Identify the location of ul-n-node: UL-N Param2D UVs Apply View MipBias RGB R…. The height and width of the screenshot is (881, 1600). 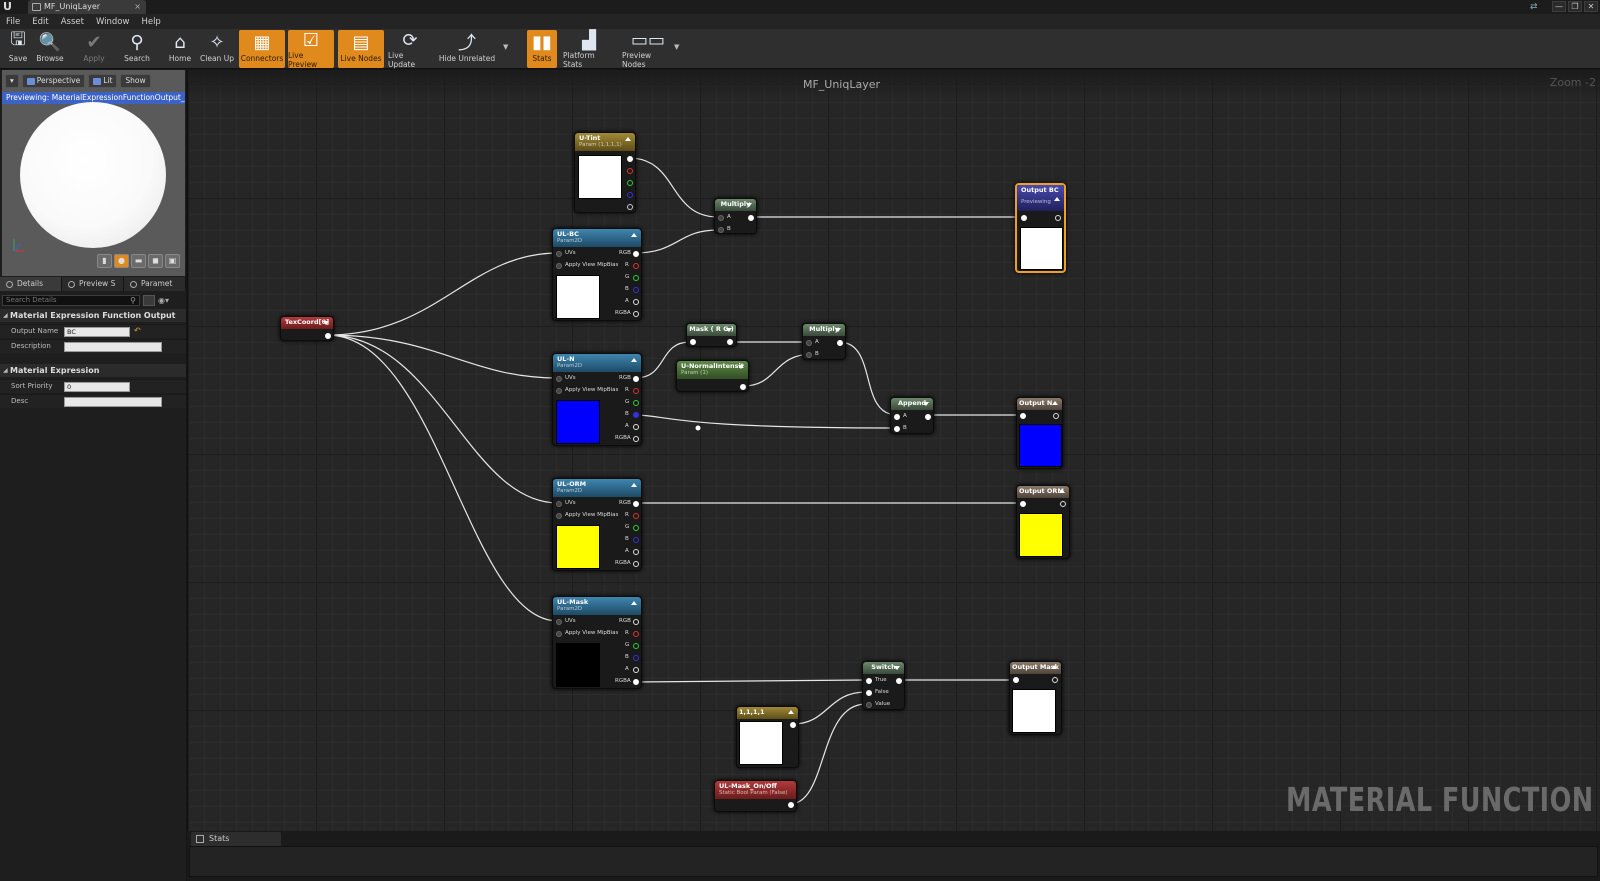
(597, 399).